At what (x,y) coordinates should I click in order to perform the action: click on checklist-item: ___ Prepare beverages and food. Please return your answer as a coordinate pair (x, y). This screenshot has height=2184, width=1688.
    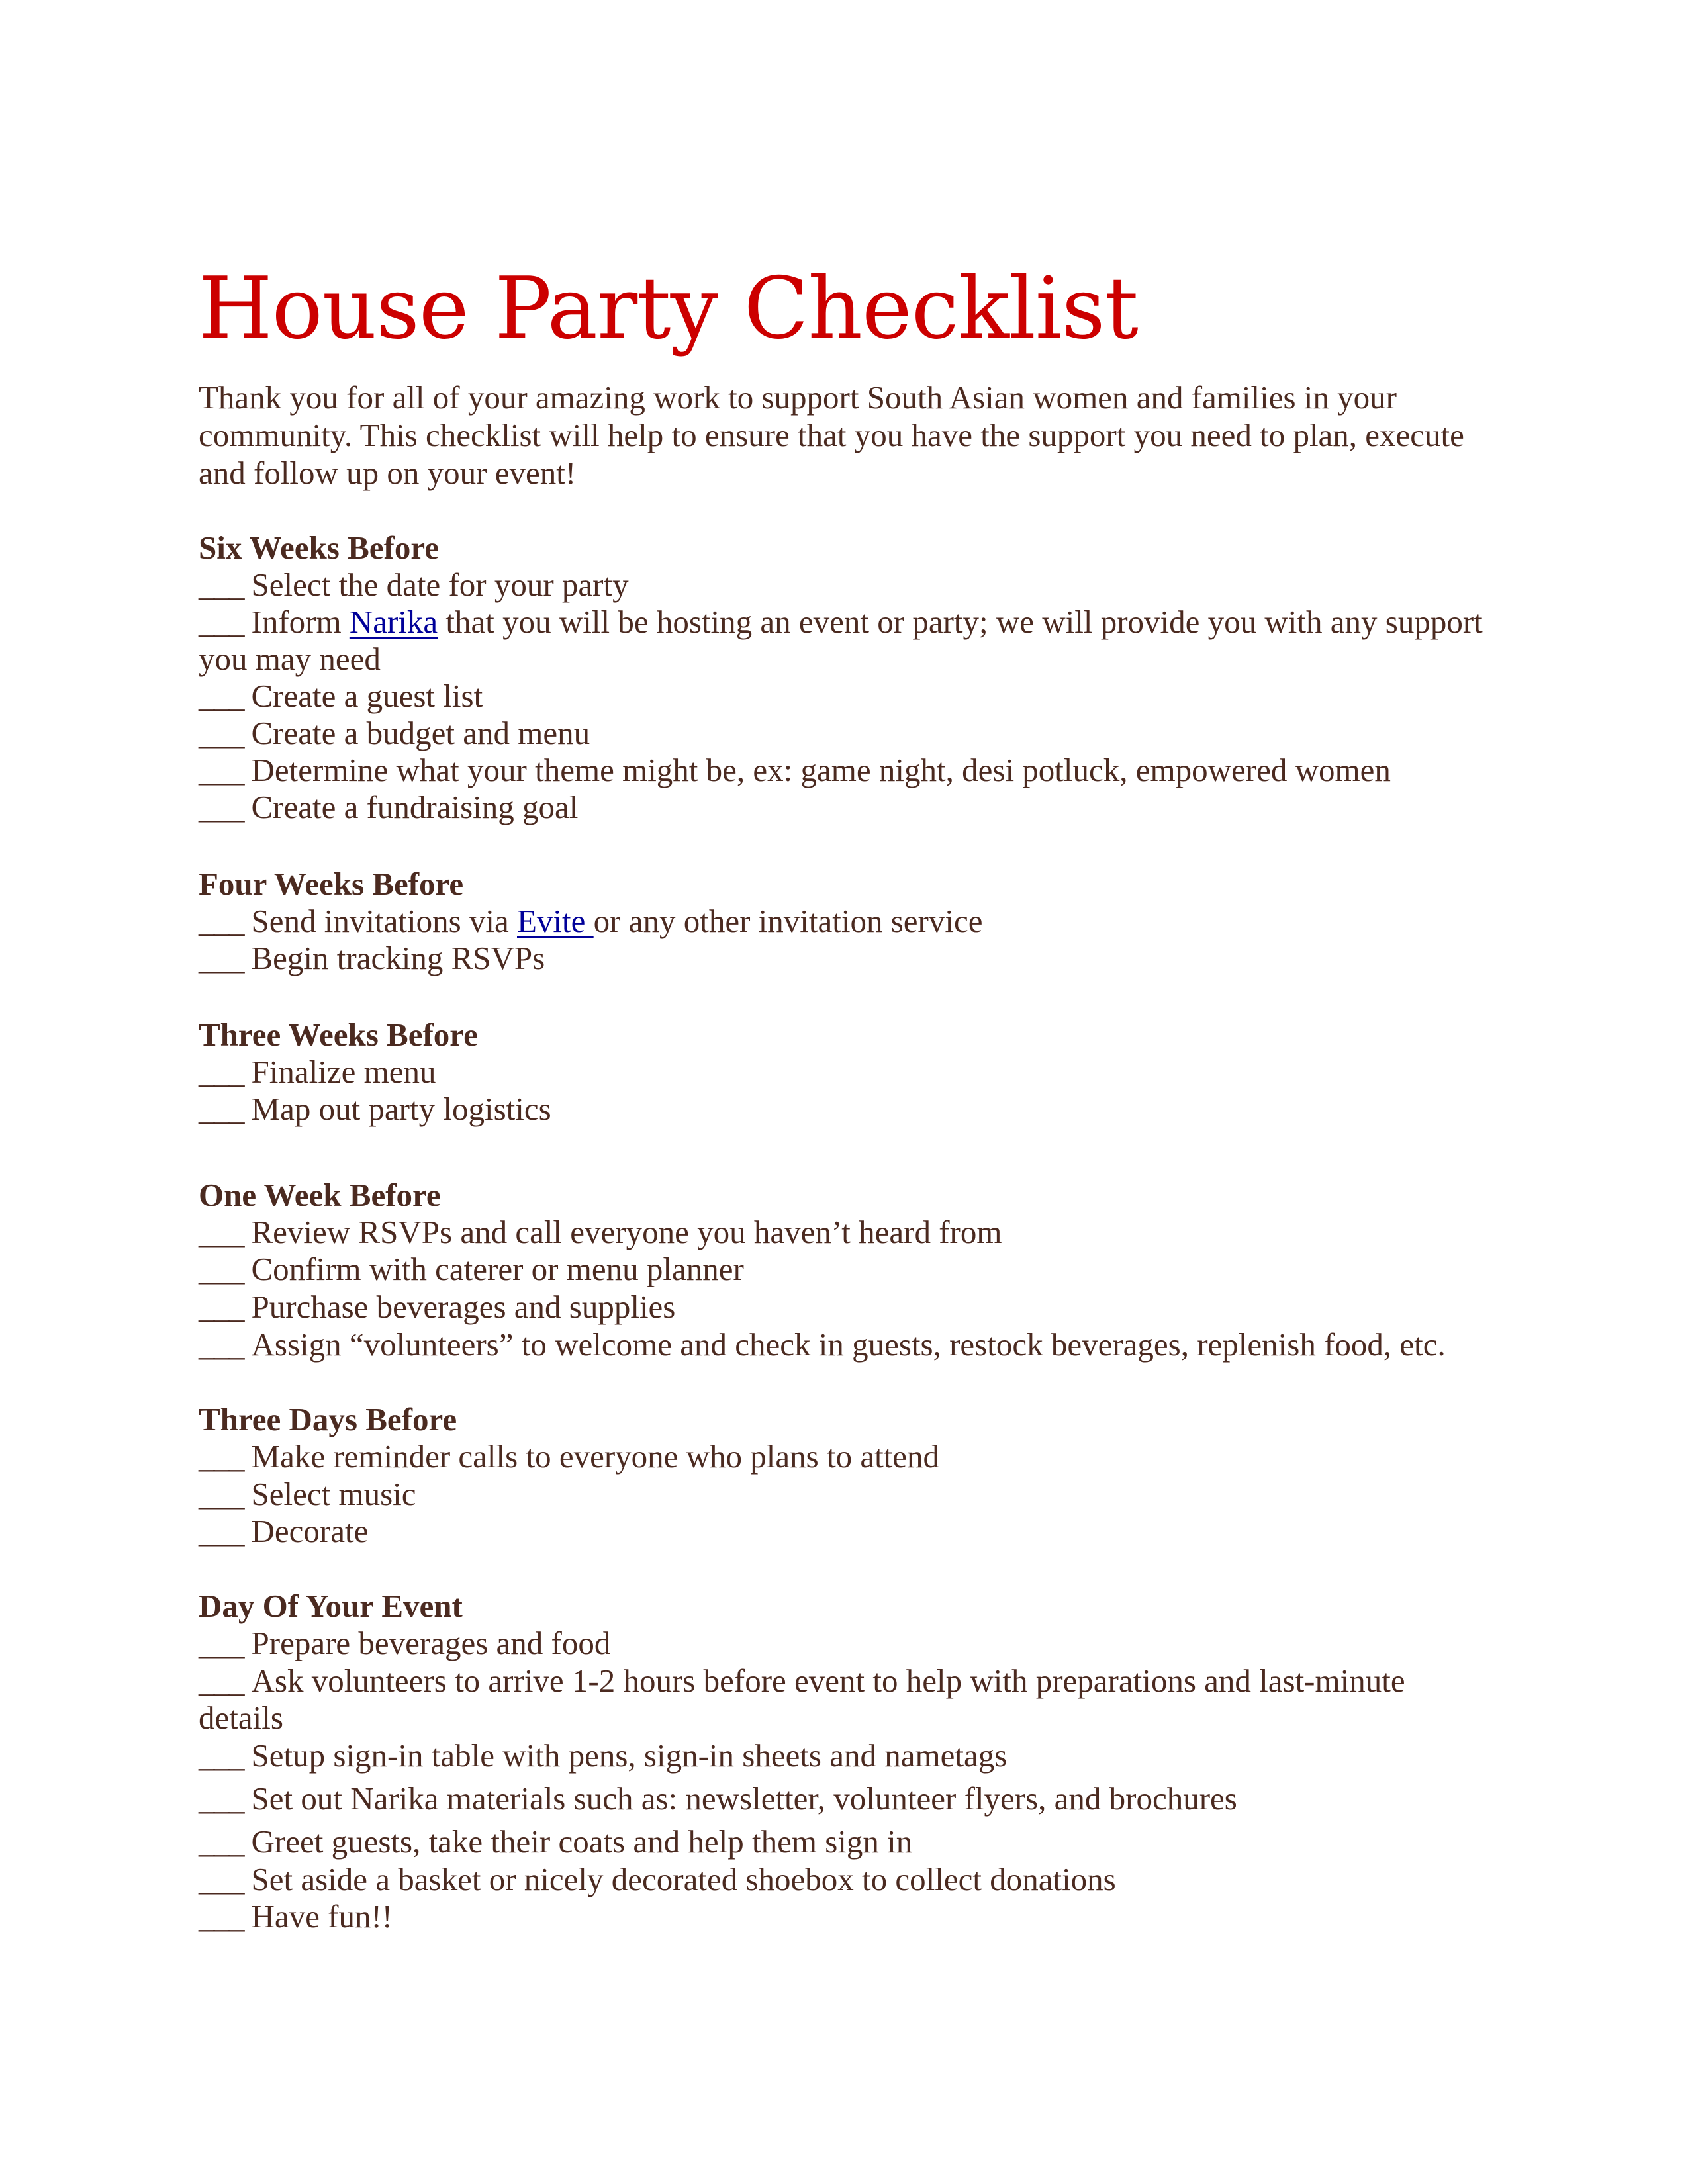
    Looking at the image, I should click on (405, 1644).